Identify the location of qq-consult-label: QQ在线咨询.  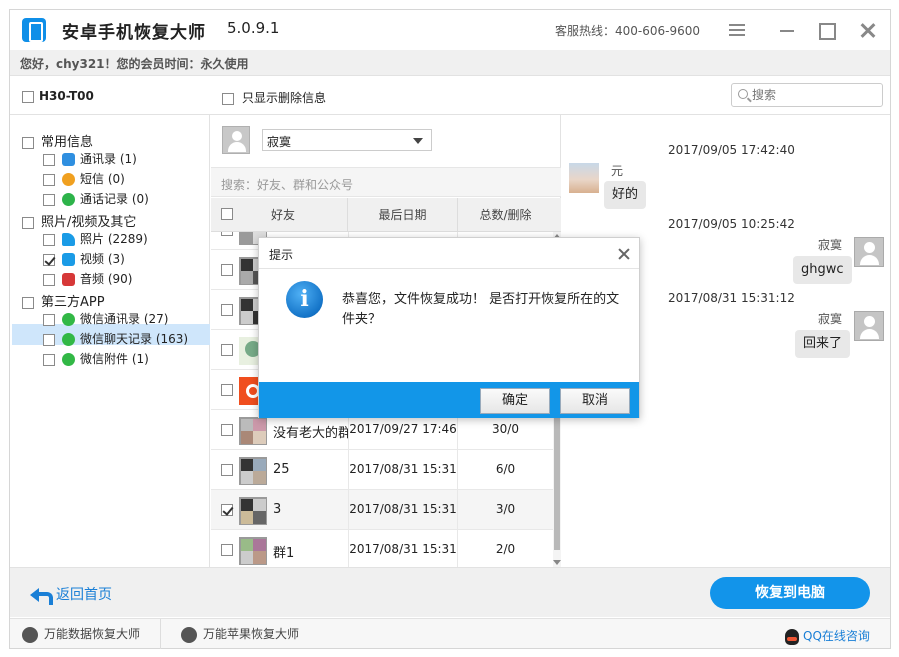
(836, 636).